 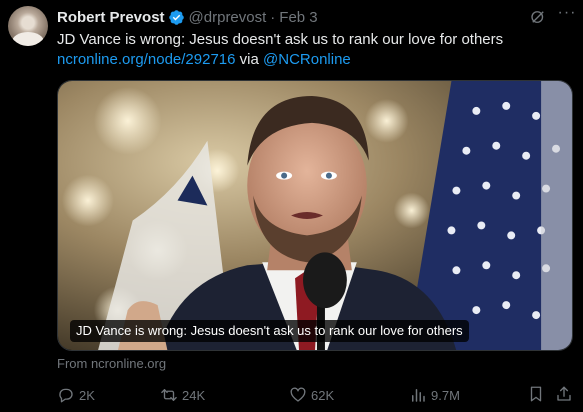 What do you see at coordinates (176, 17) in the screenshot?
I see `verified-badge-icon` at bounding box center [176, 17].